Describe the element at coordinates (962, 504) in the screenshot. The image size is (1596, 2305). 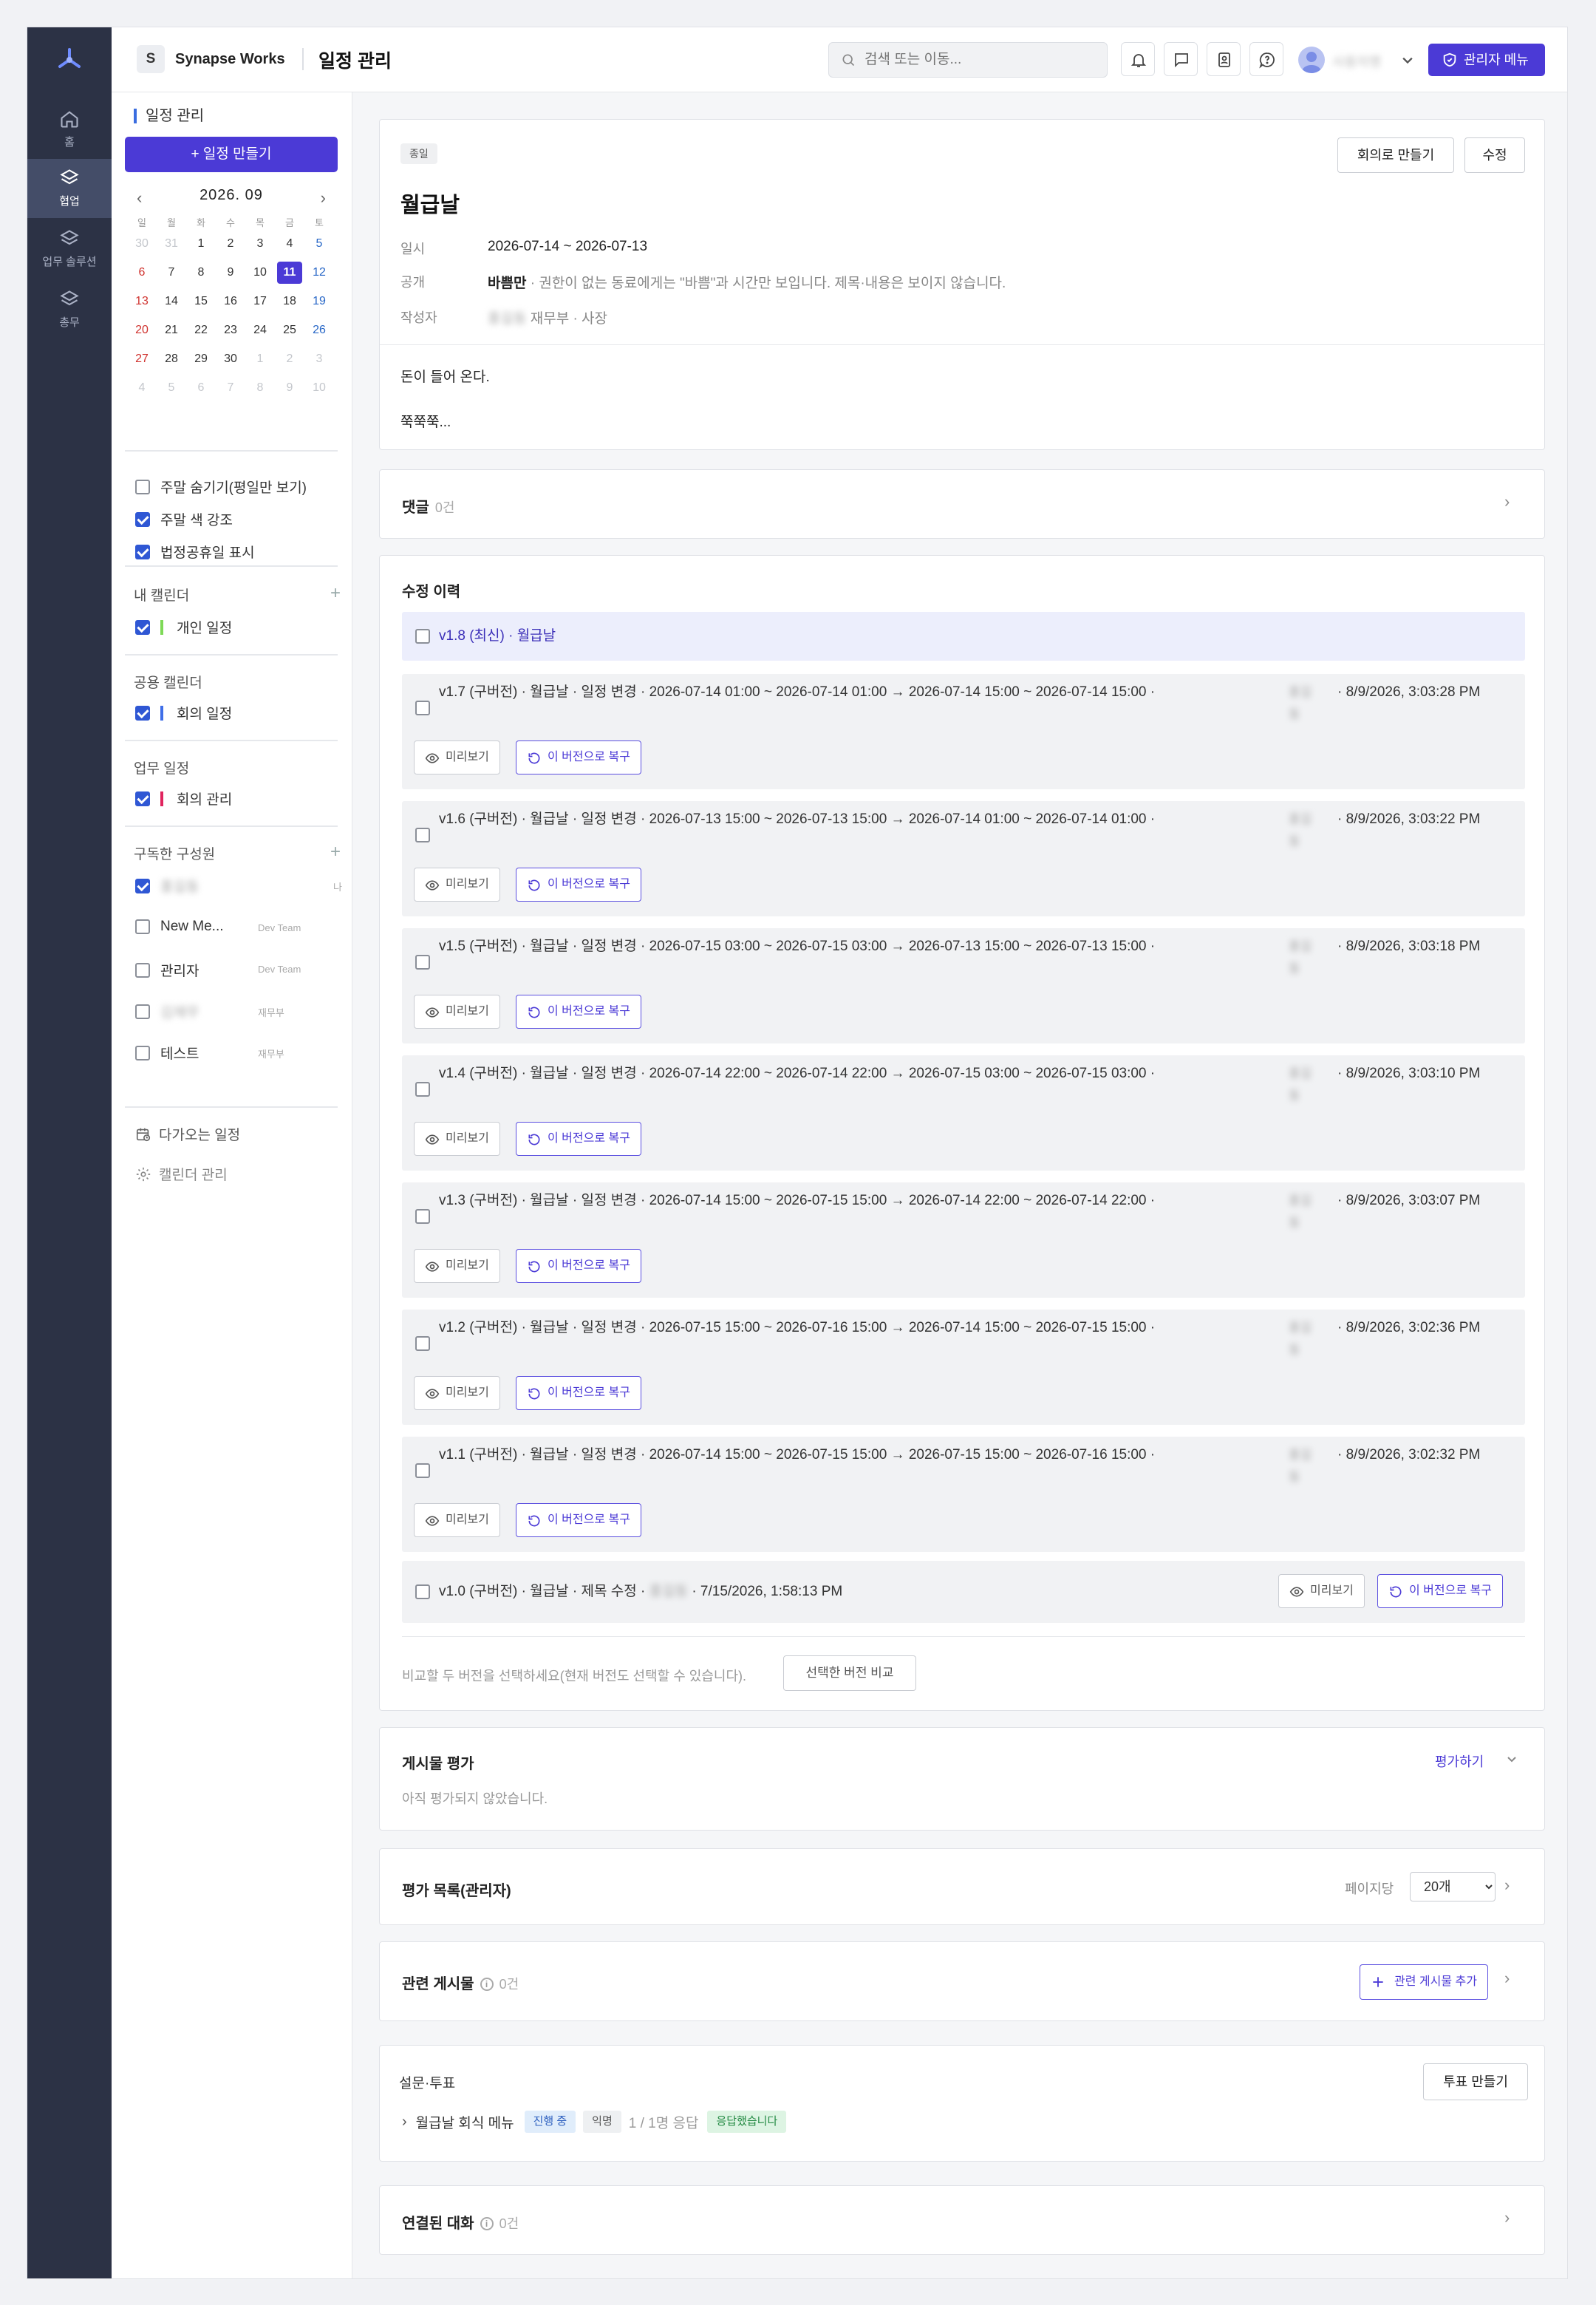
I see `comments-card: 댓글 0건 ›` at that location.